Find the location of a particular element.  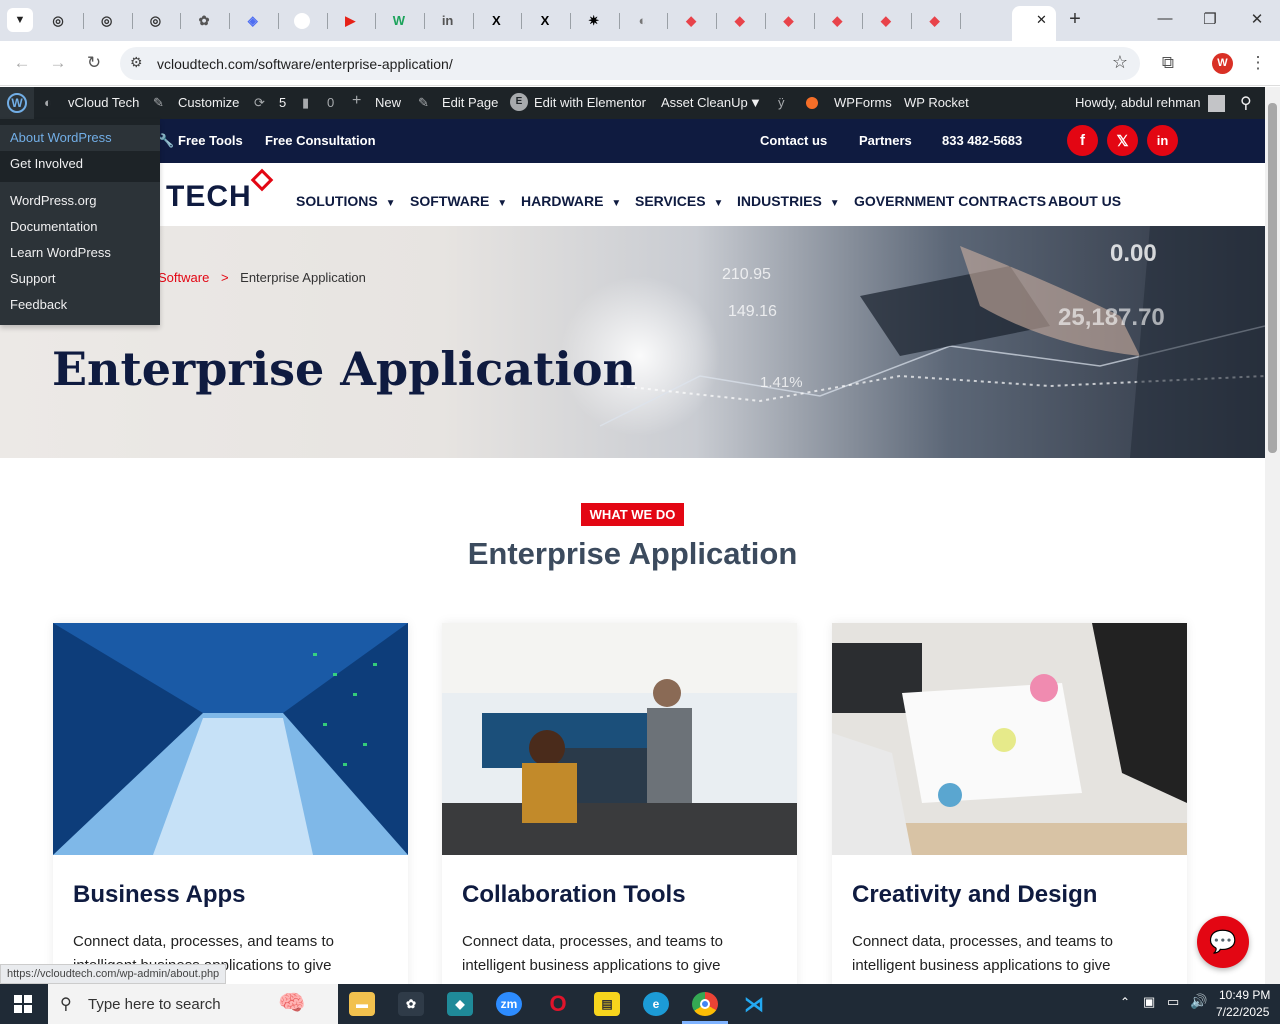

phone-link: 833 482-5683 is located at coordinates (982, 140).